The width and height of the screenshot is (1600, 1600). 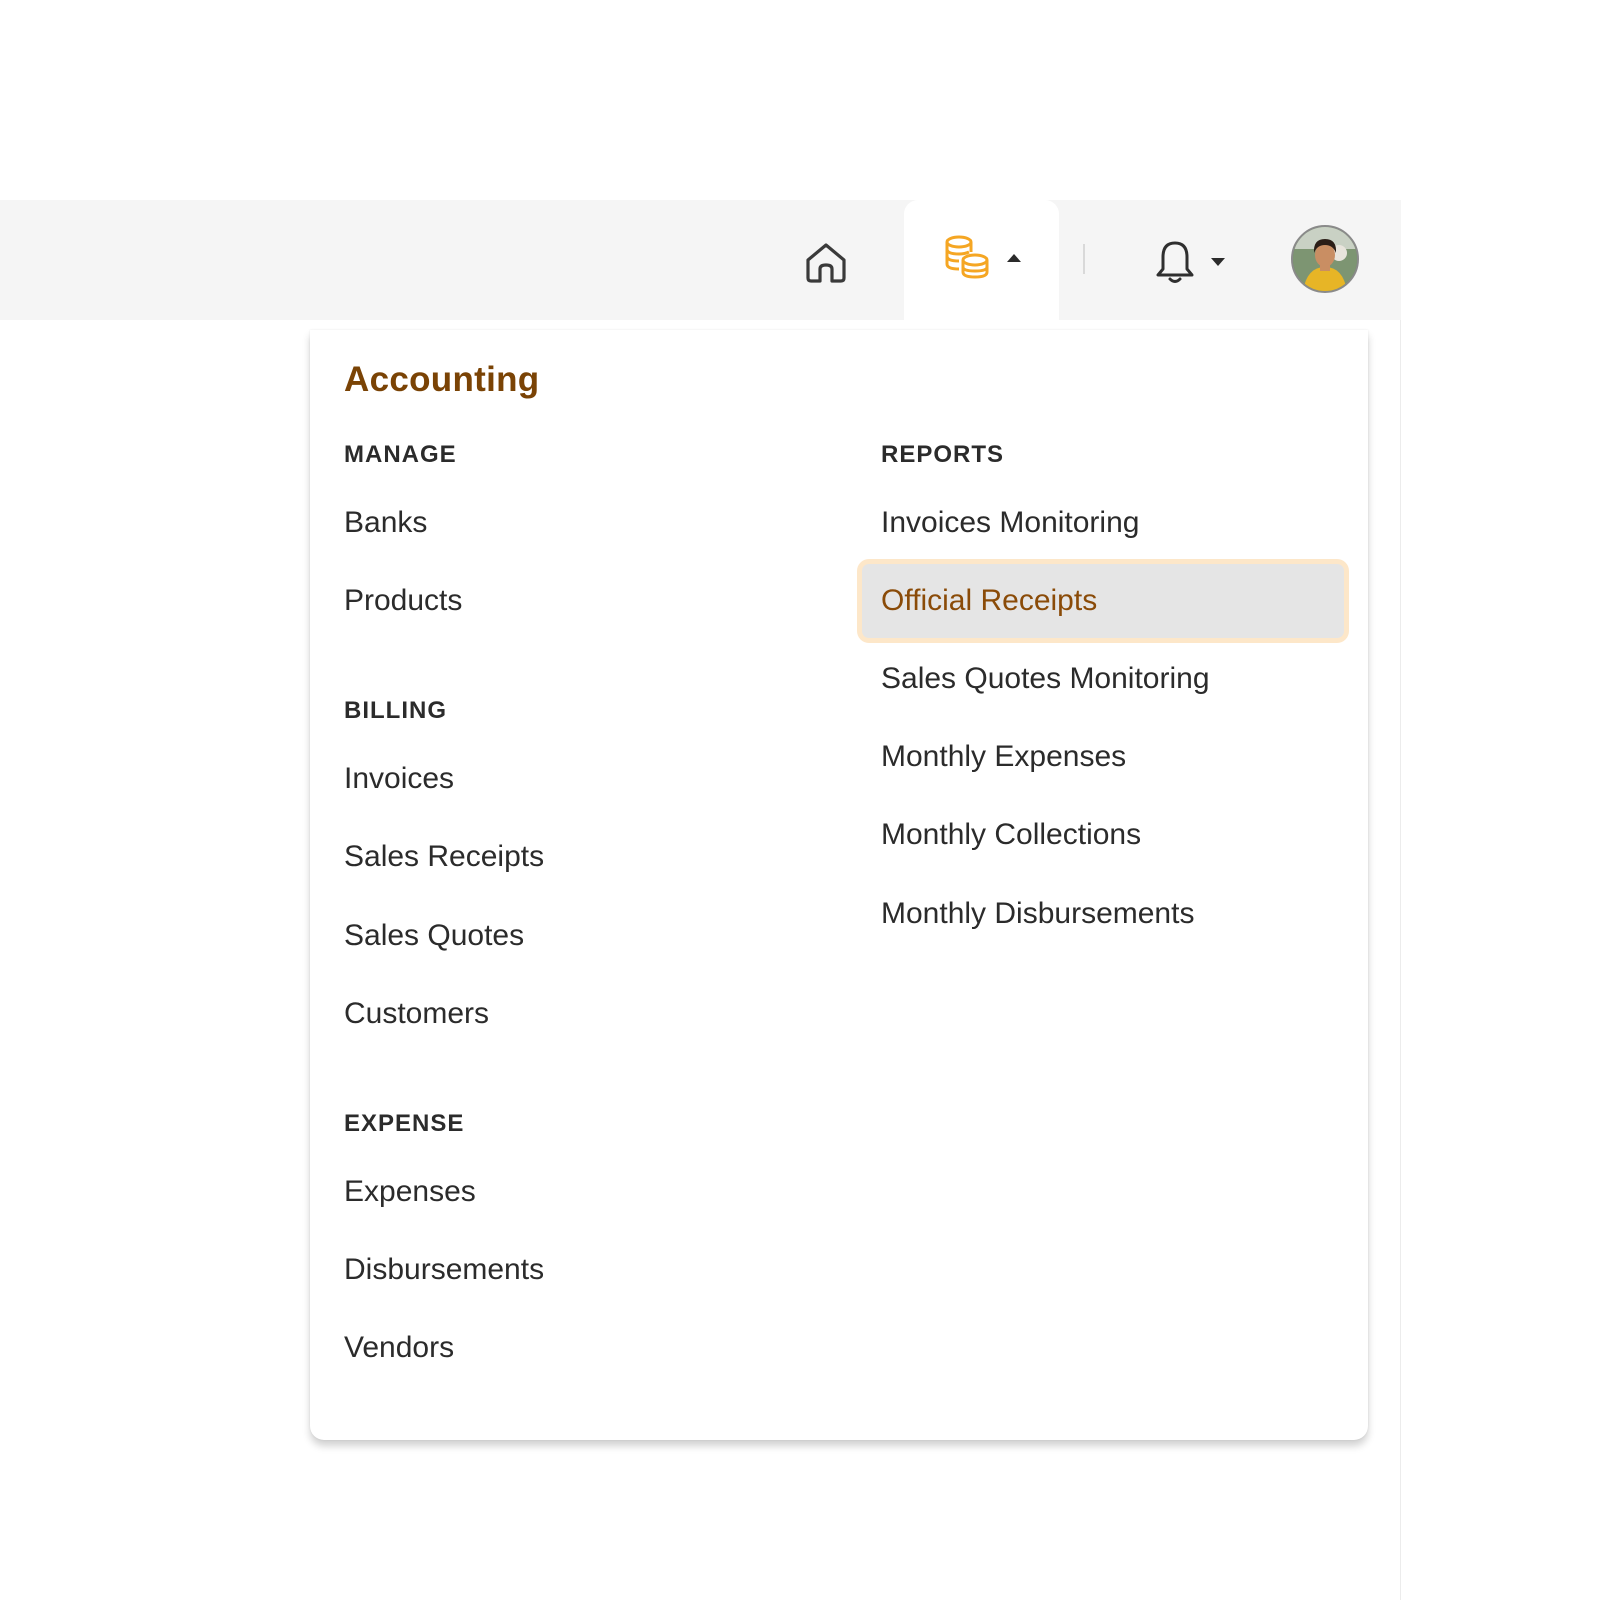 I want to click on notifications-button, so click(x=1189, y=262).